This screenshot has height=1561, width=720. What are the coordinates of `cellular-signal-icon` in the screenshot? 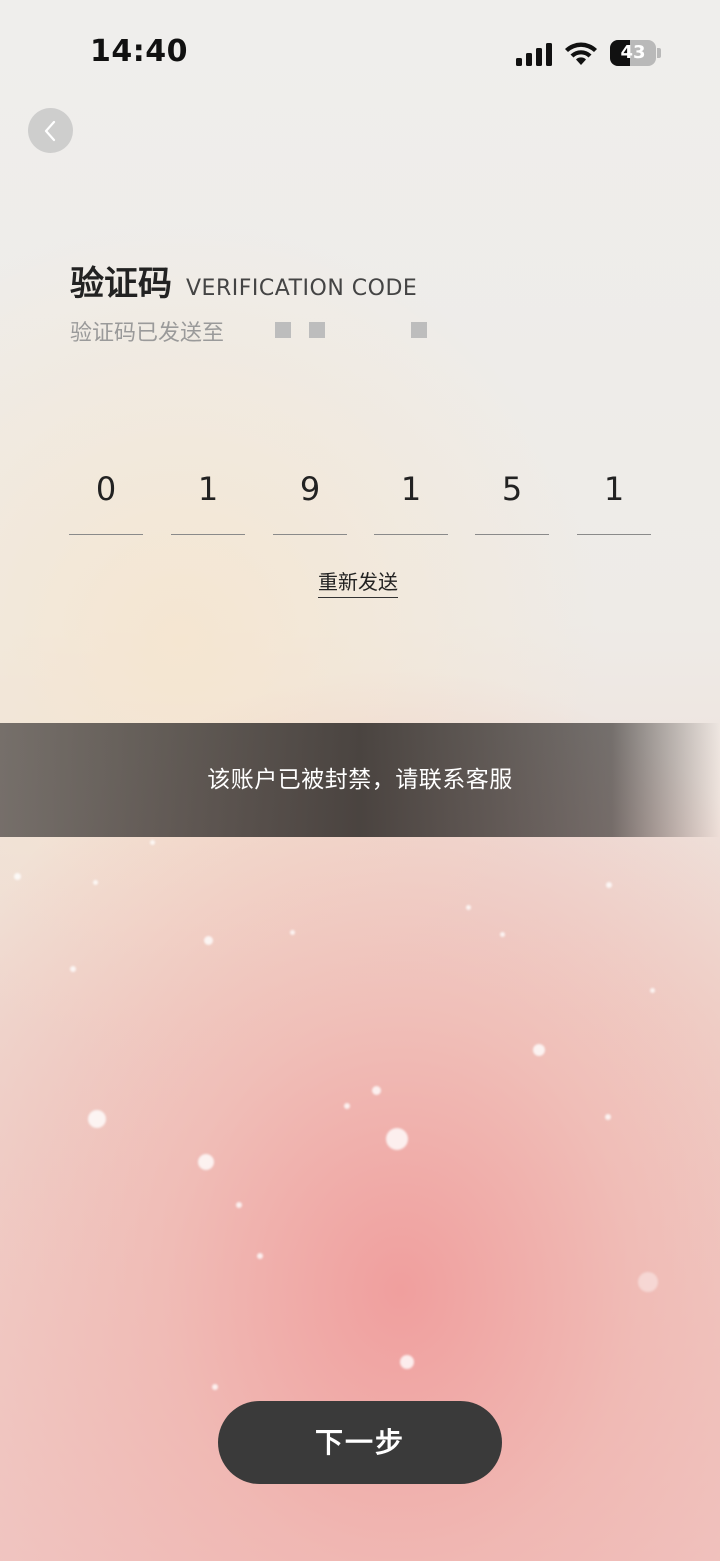 It's located at (534, 54).